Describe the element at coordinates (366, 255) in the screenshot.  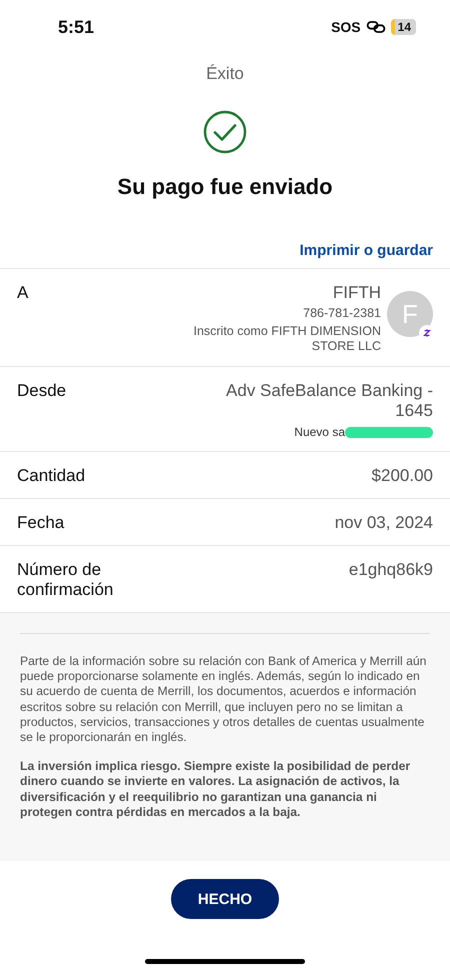
I see `print-link: Imprimir o guardar` at that location.